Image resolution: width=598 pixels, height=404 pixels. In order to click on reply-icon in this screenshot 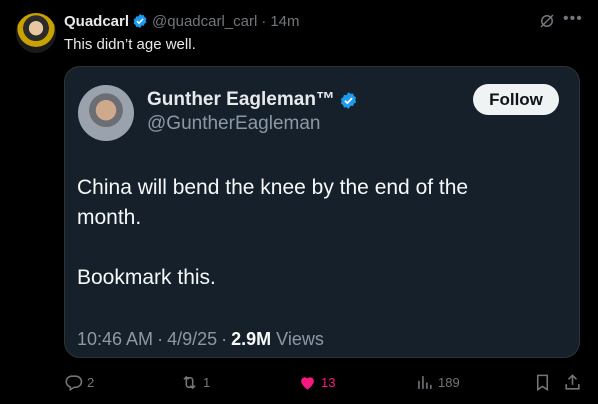, I will do `click(74, 382)`.